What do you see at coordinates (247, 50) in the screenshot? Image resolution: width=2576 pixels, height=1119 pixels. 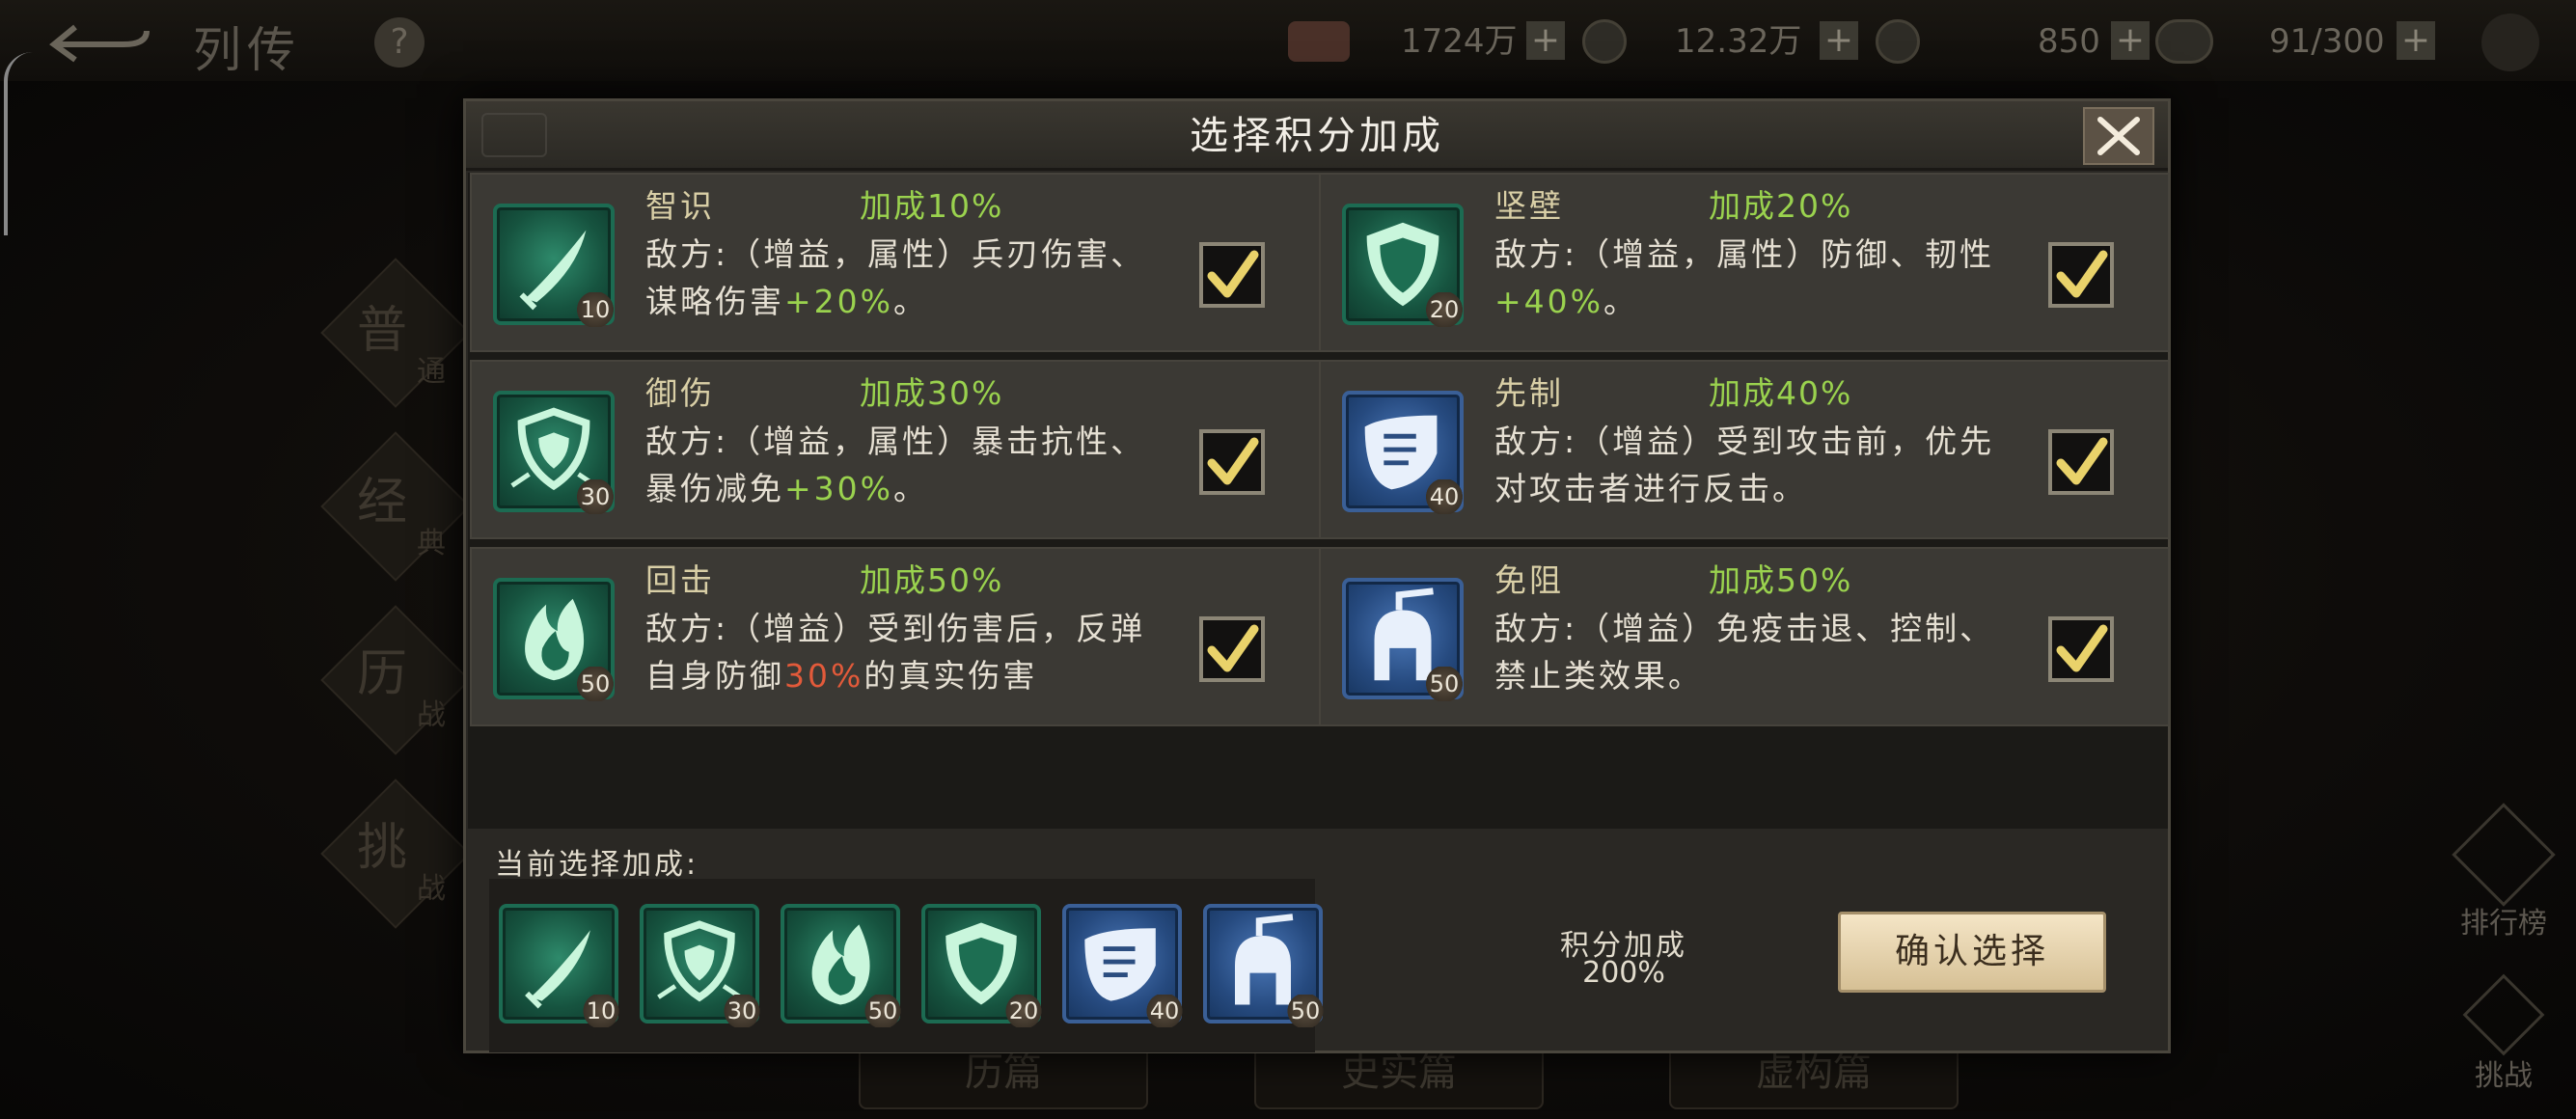 I see `page-title: 列传` at bounding box center [247, 50].